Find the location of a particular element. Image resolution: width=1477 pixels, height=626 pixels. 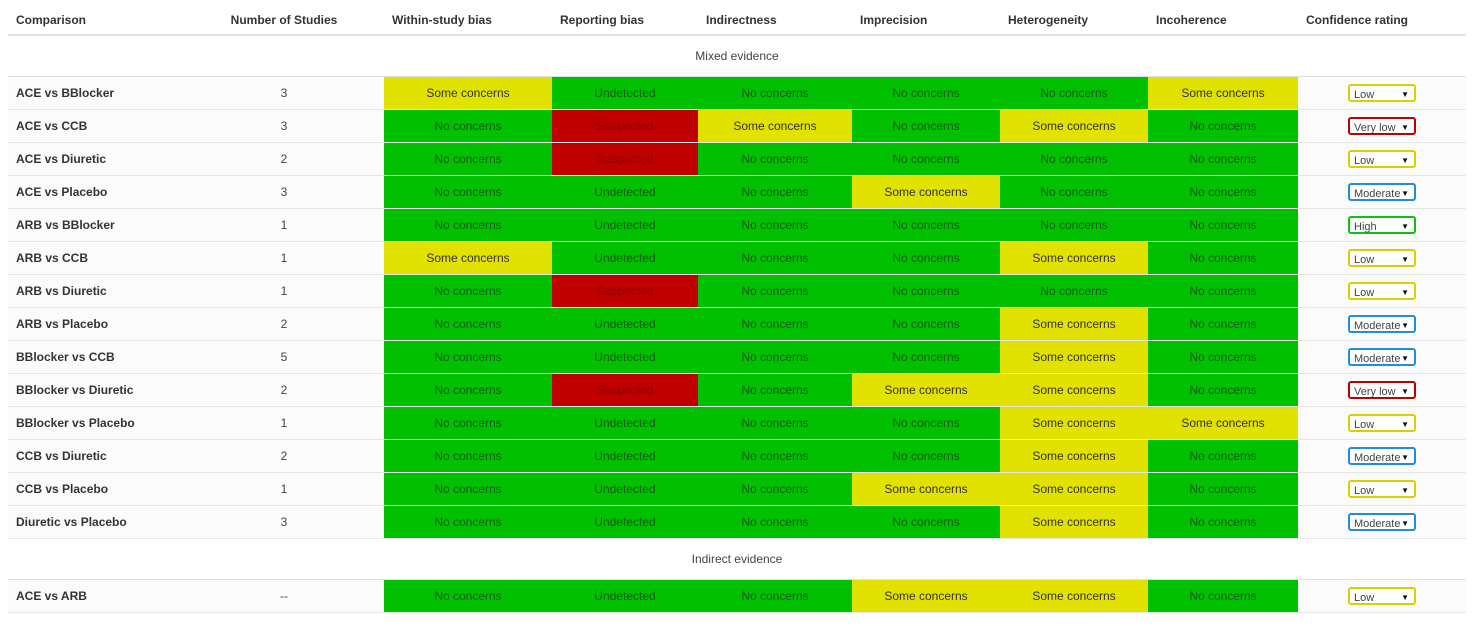

incoherence-cell: Some concerns is located at coordinates (1223, 423).